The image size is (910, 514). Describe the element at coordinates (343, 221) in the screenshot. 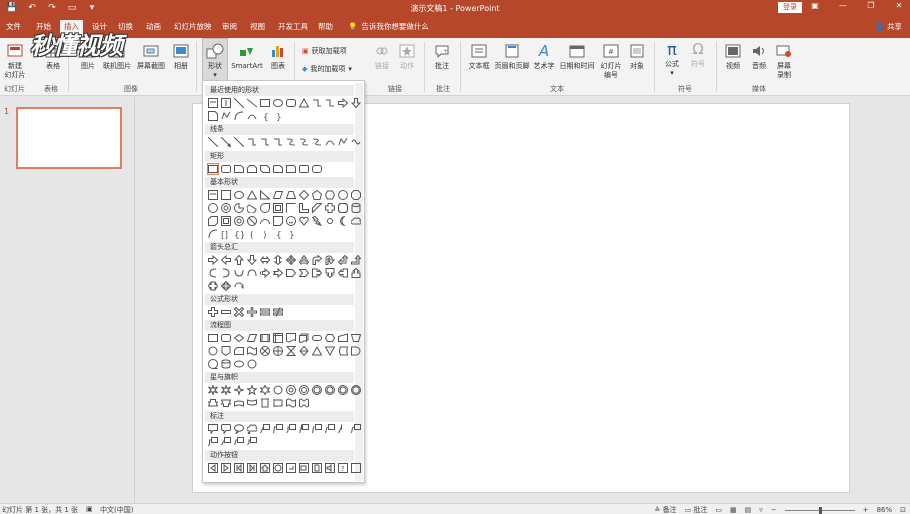

I see `shape-moon` at that location.